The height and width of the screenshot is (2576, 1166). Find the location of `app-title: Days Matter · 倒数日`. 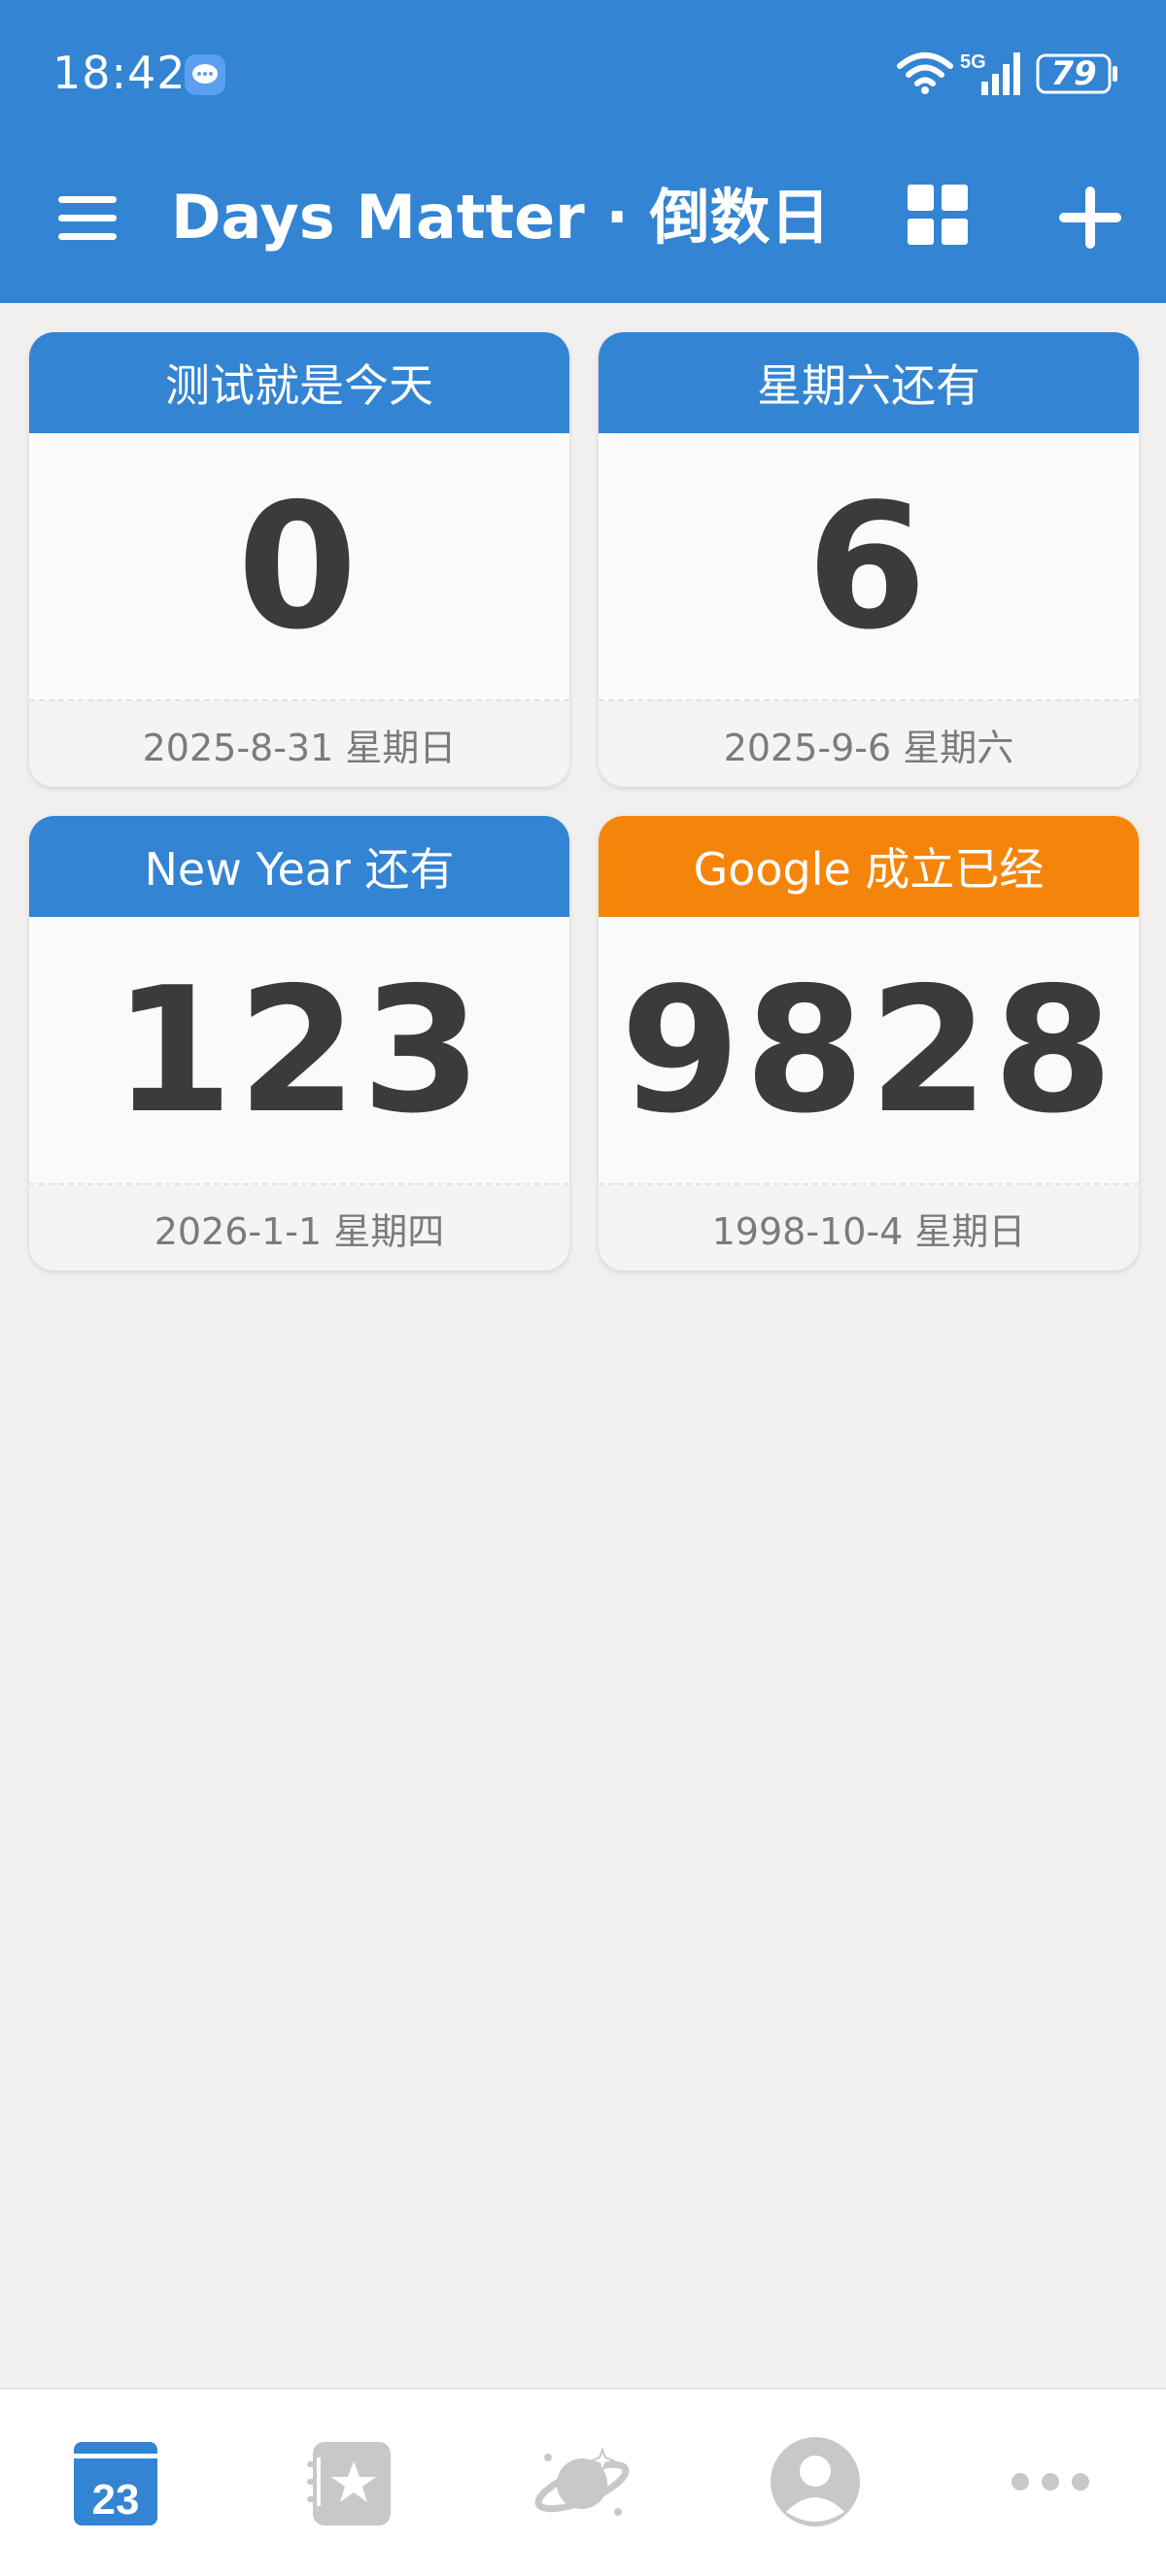

app-title: Days Matter · 倒数日 is located at coordinates (501, 217).